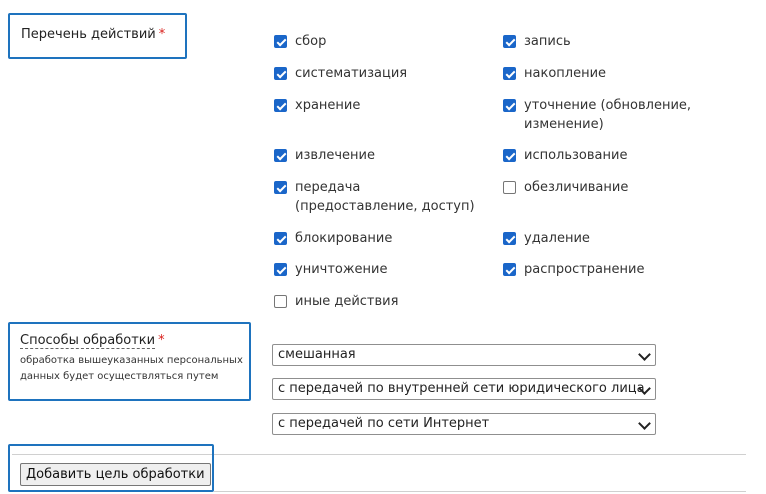 Image resolution: width=766 pixels, height=494 pixels. Describe the element at coordinates (557, 238) in the screenshot. I see `checkbox-label: удаление` at that location.